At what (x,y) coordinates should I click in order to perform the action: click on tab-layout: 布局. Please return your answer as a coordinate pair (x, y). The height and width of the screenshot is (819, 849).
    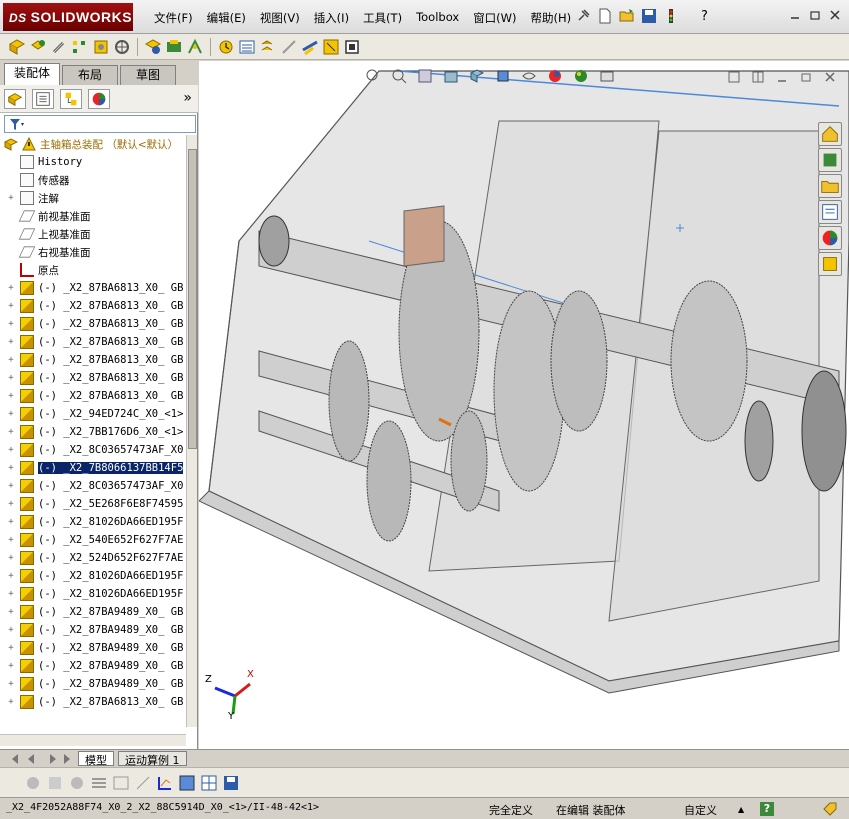
    Looking at the image, I should click on (90, 75).